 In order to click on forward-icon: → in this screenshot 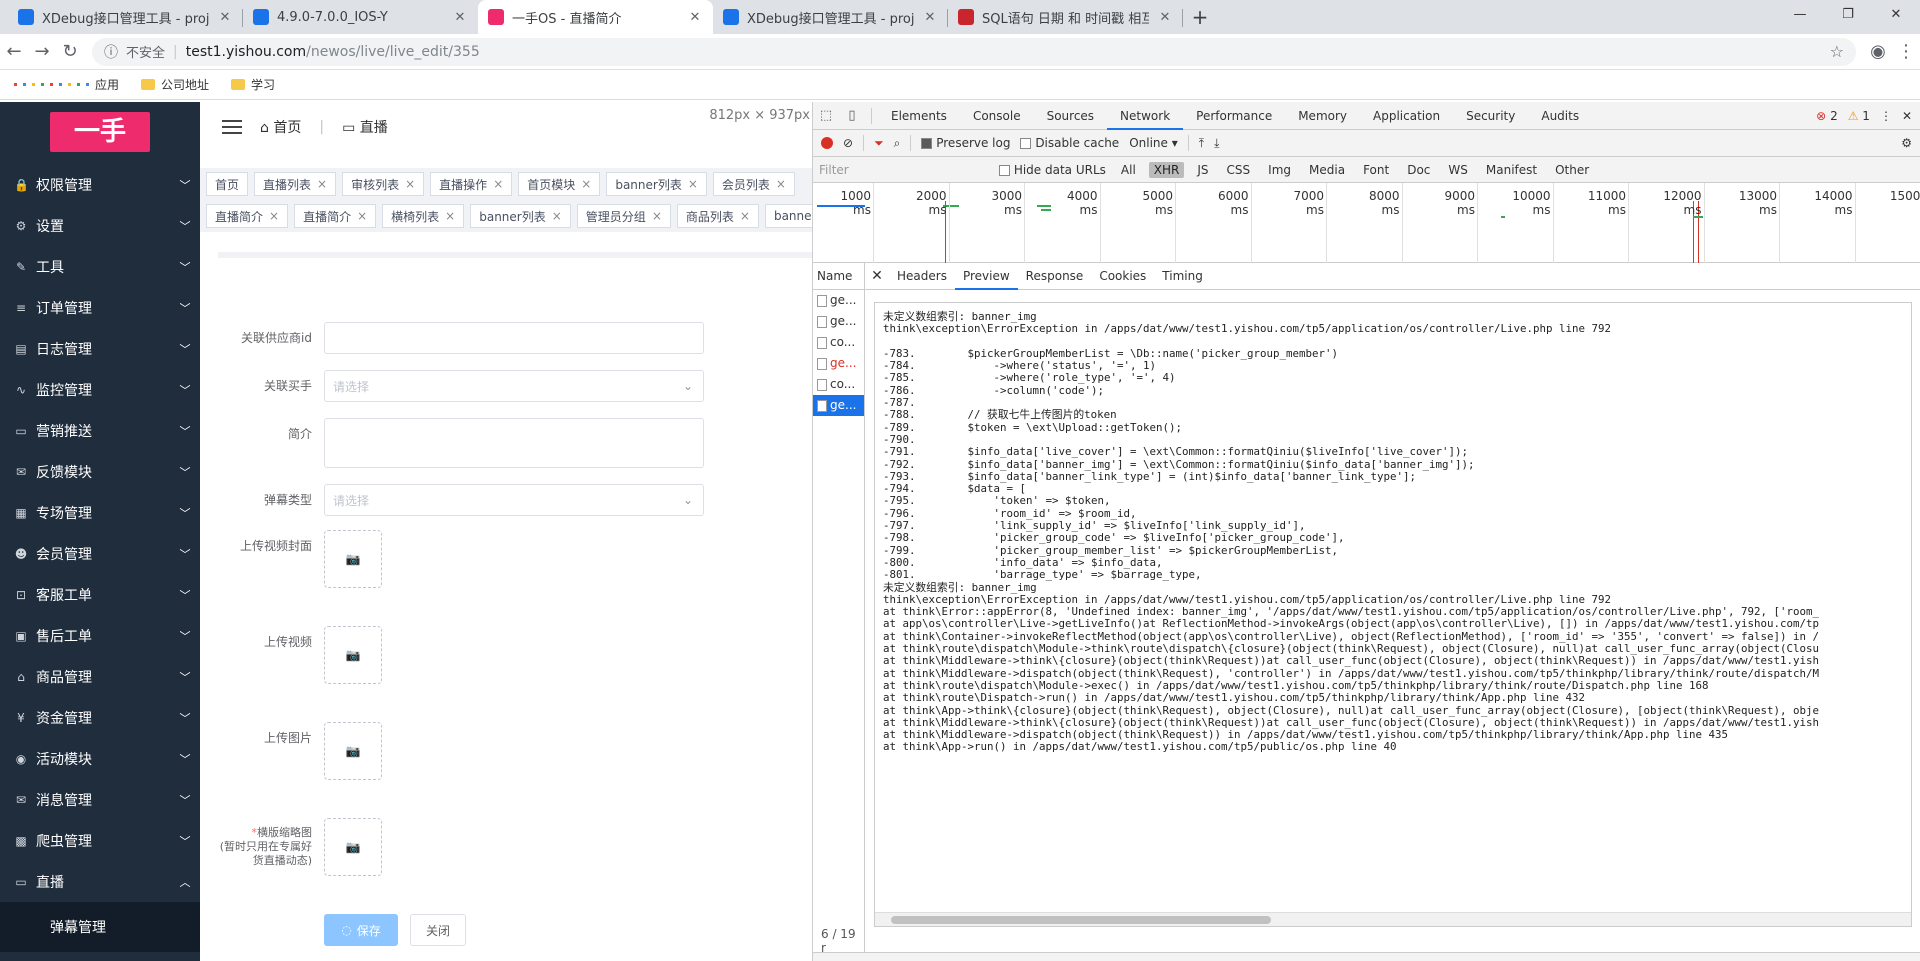, I will do `click(42, 51)`.